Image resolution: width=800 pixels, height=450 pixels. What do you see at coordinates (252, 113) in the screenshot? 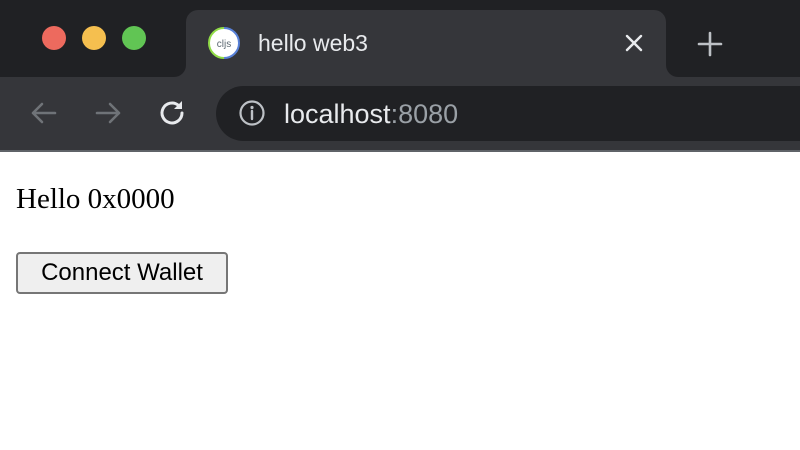
I see `info-icon` at bounding box center [252, 113].